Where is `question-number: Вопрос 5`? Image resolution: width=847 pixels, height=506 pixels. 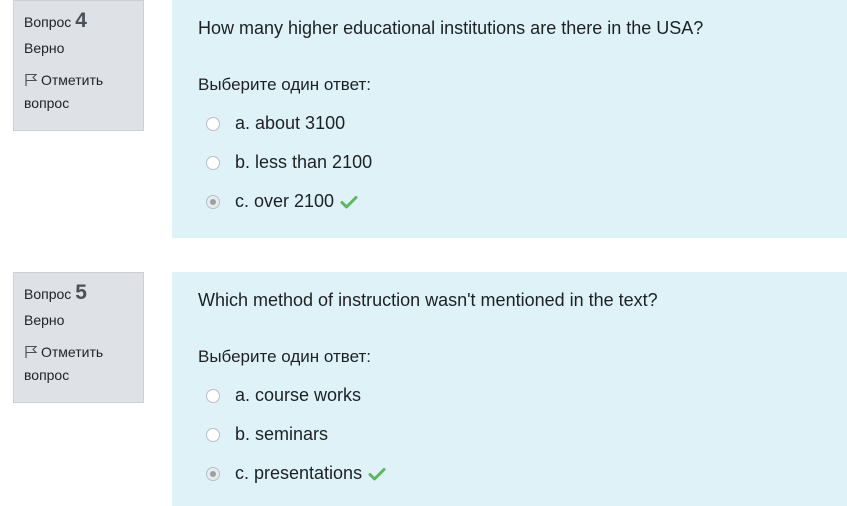 question-number: Вопрос 5 is located at coordinates (78, 294).